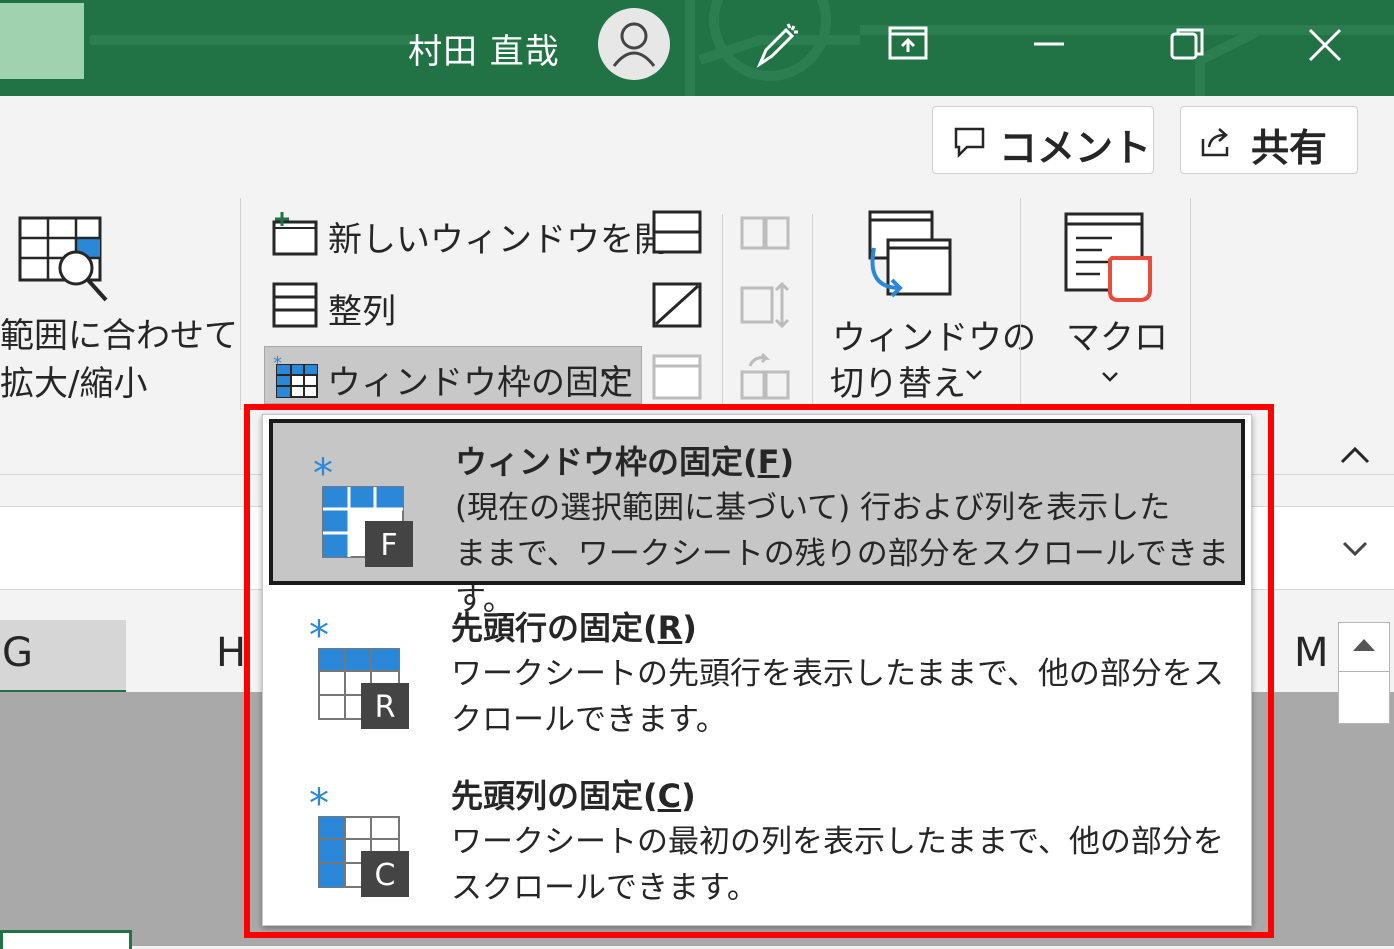 The width and height of the screenshot is (1394, 949). I want to click on zoom-selection-label-line2: 拡大/縮小, so click(74, 384).